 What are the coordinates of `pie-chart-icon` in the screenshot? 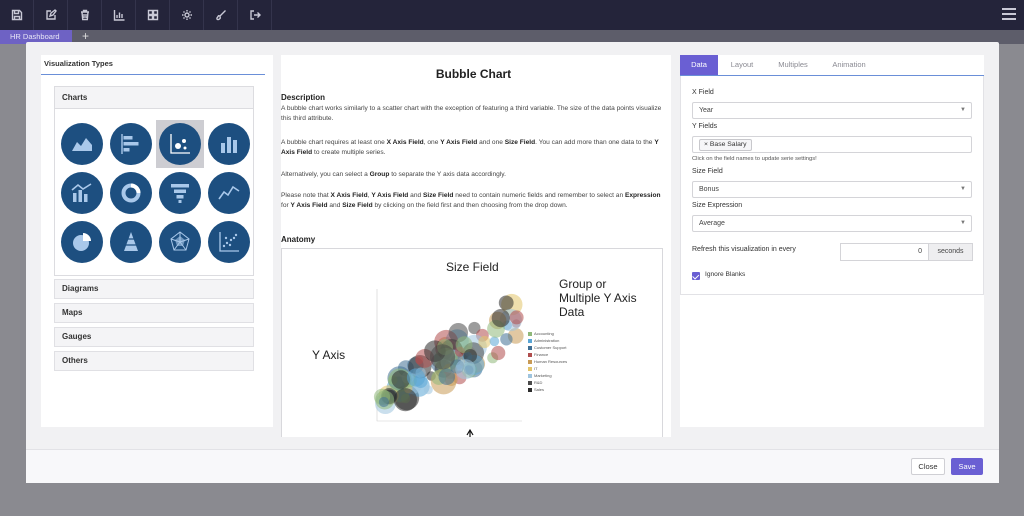 It's located at (82, 242).